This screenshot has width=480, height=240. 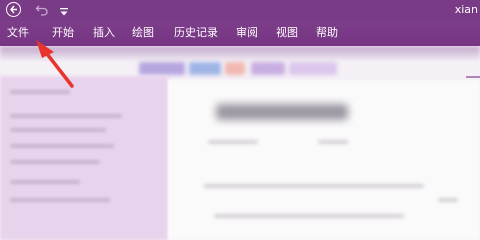 I want to click on customize-quick-access-button, so click(x=64, y=9).